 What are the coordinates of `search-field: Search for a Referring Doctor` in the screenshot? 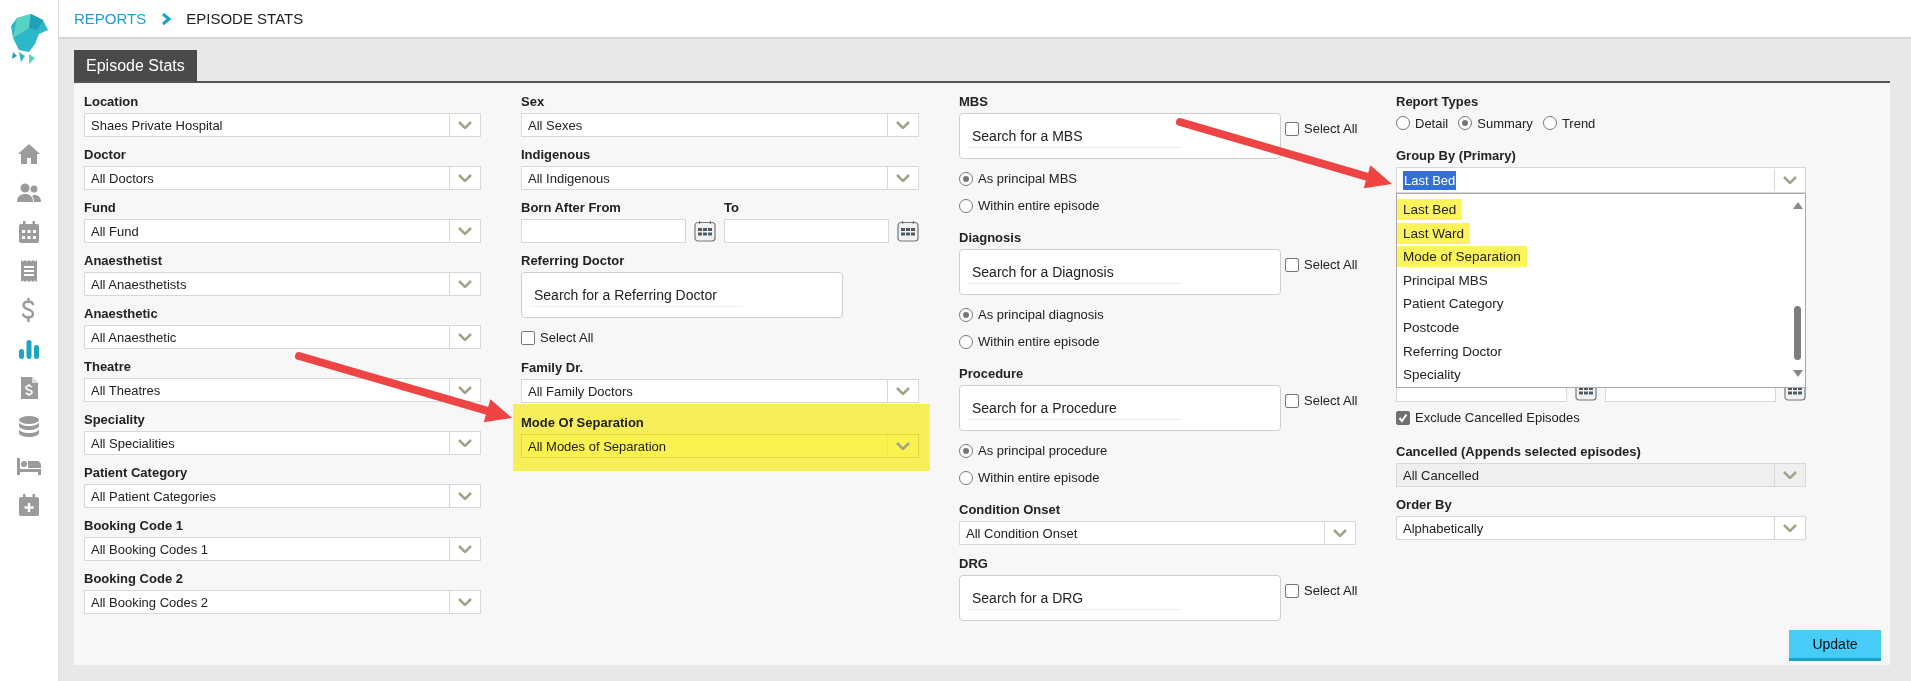 It's located at (682, 295).